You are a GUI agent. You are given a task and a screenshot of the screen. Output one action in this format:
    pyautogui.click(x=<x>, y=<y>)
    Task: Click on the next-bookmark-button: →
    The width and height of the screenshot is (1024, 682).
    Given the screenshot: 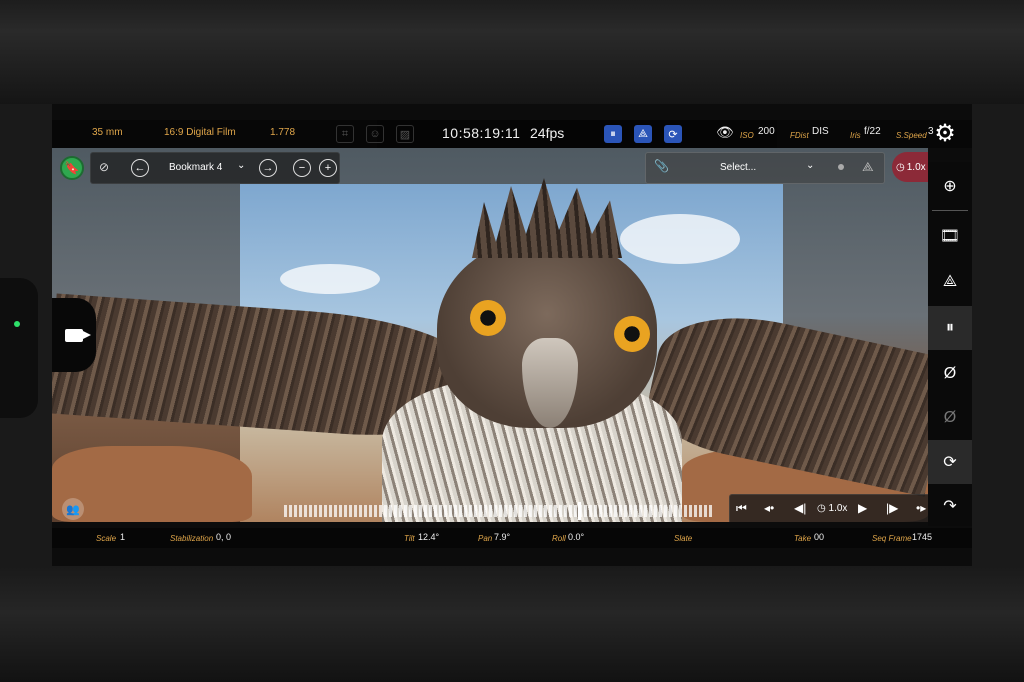 What is the action you would take?
    pyautogui.click(x=268, y=168)
    